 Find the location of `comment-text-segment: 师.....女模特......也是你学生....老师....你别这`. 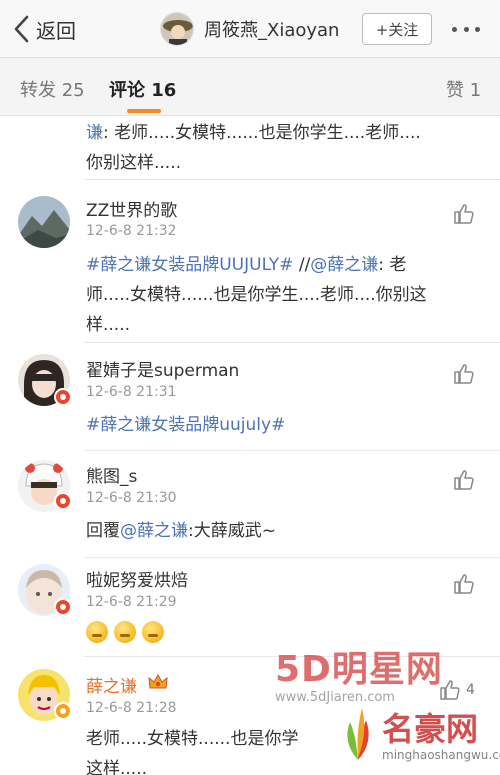

comment-text-segment: 师.....女模特......也是你学生....老师....你别这 is located at coordinates (256, 295).